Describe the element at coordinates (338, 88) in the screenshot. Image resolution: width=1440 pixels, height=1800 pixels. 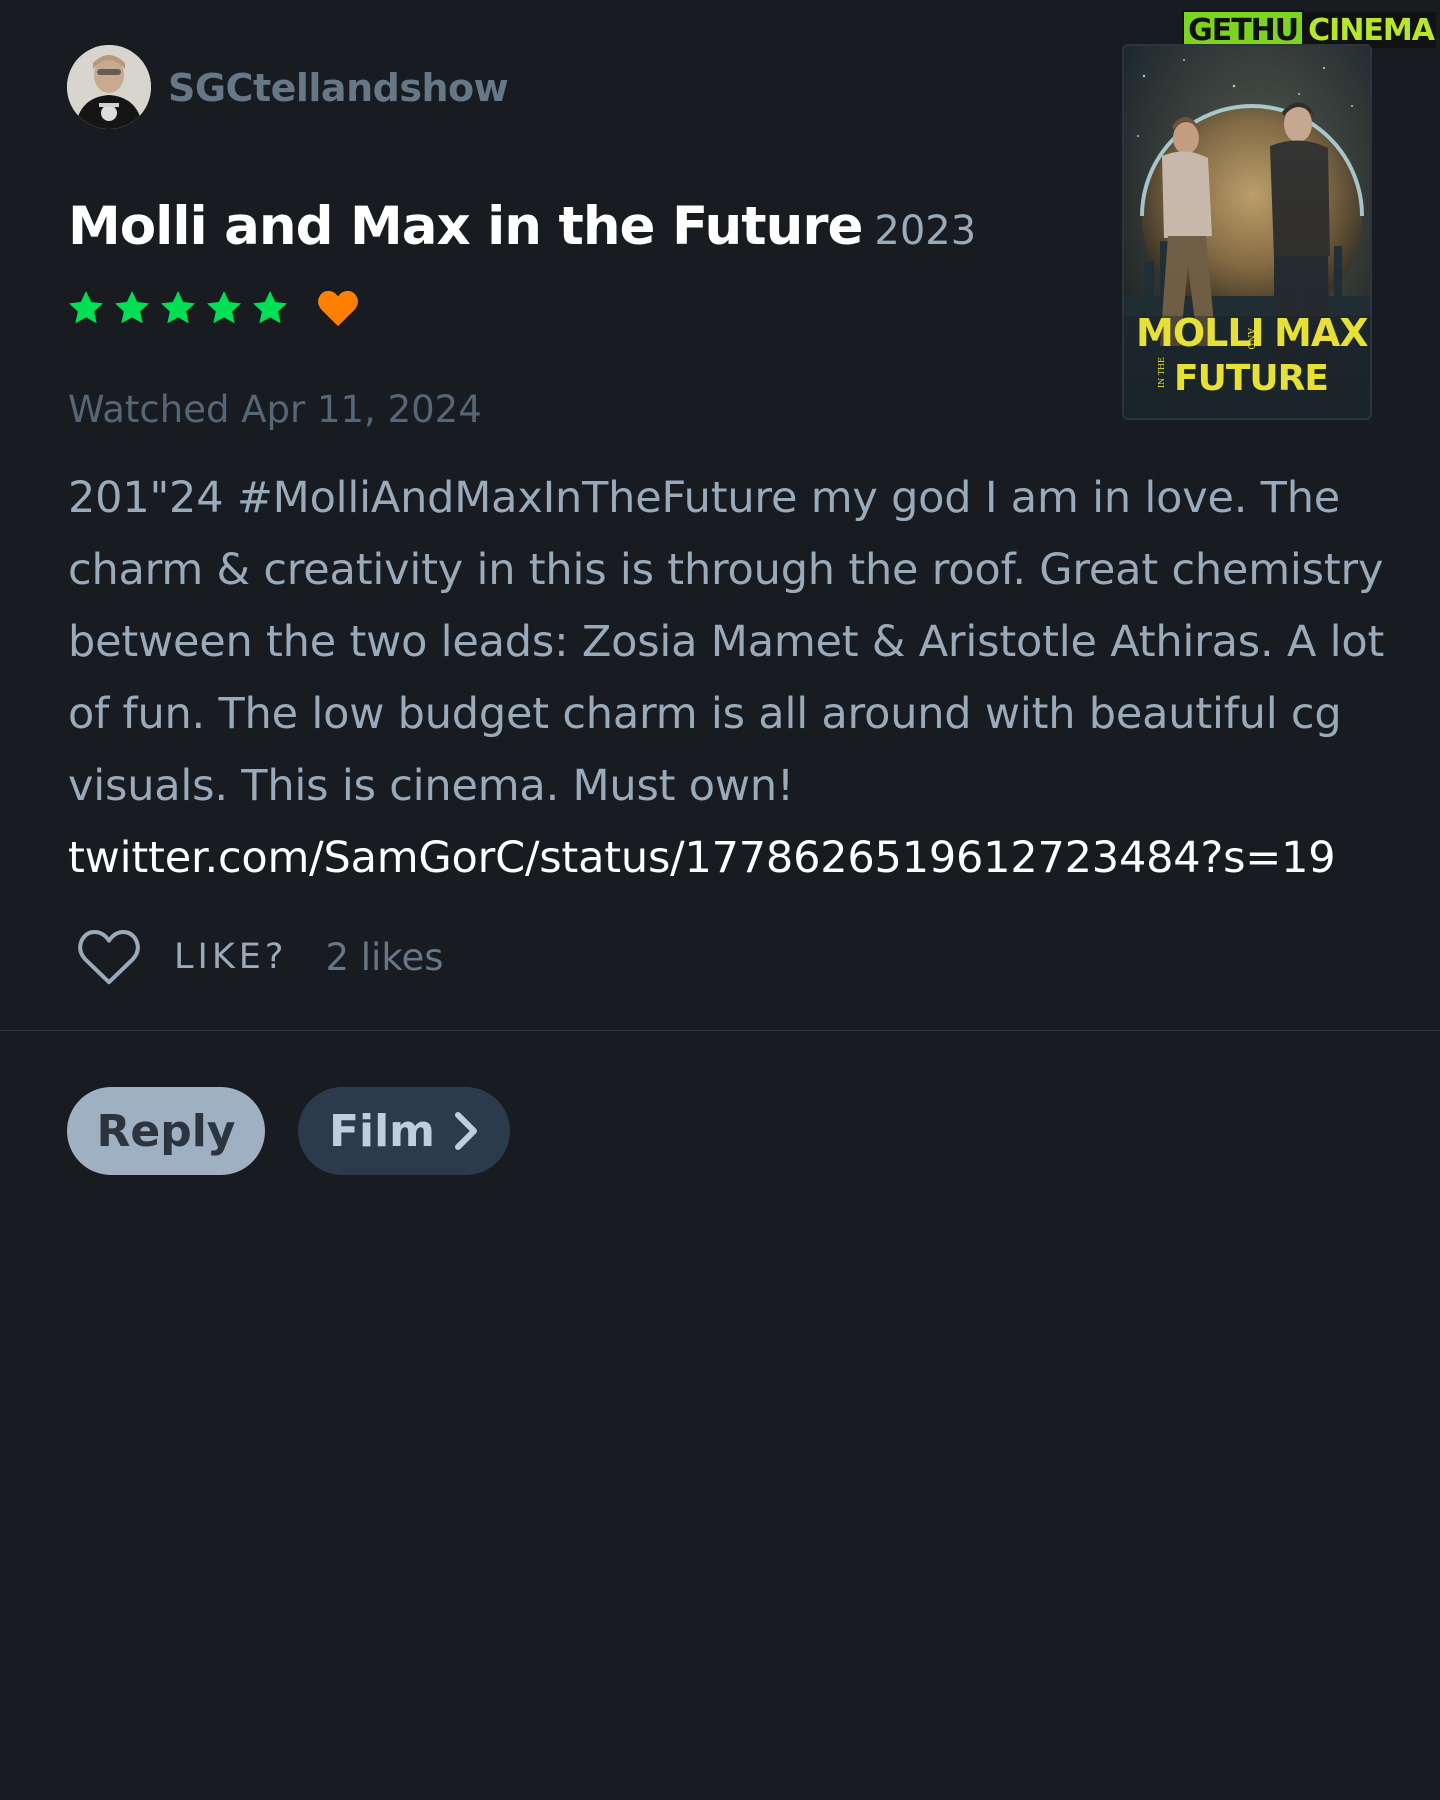
I see `username-link: SGCtellandshow` at that location.